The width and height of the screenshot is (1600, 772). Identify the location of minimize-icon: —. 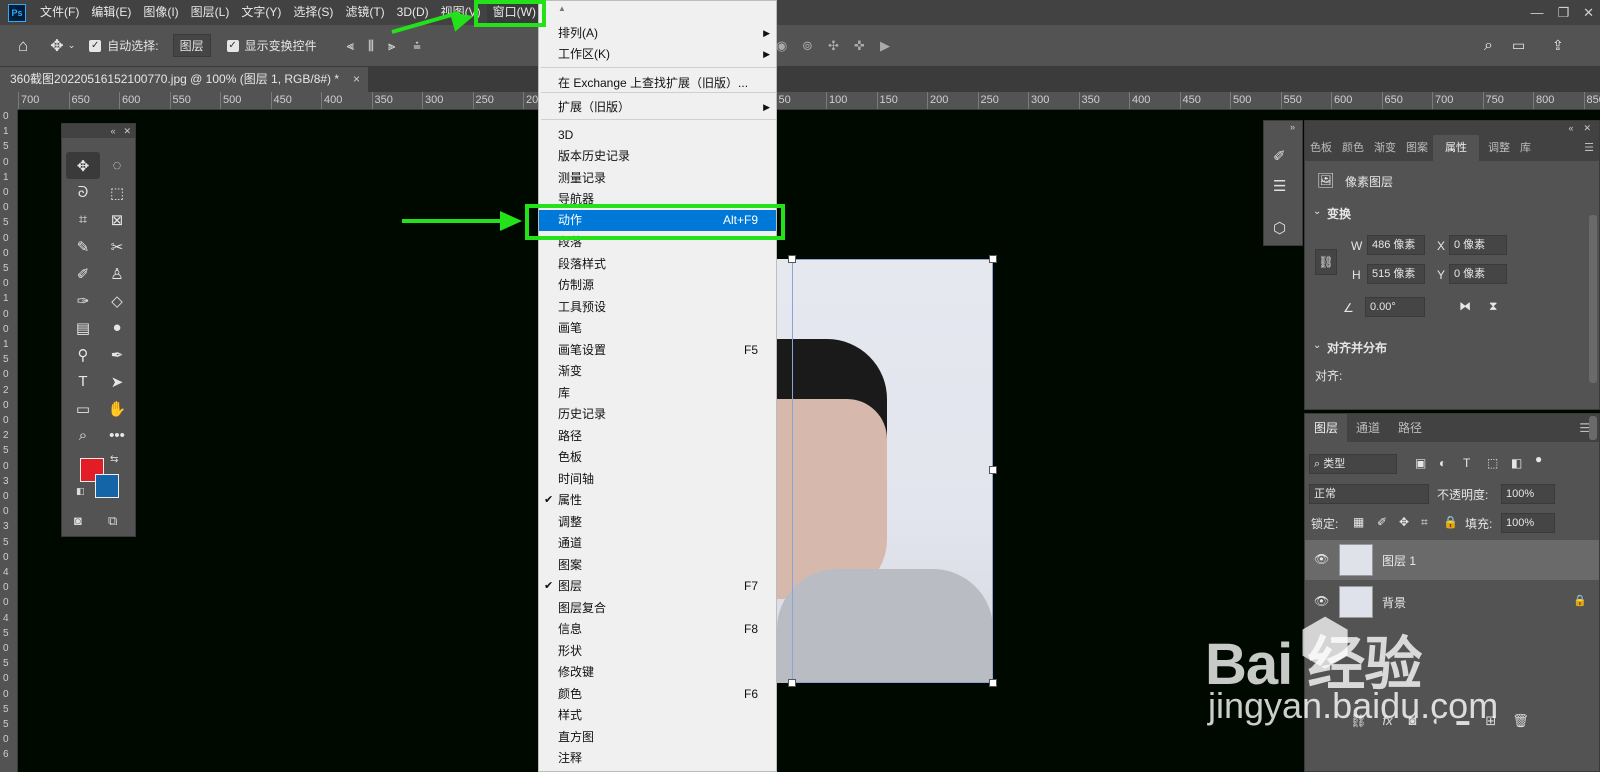
(1536, 12).